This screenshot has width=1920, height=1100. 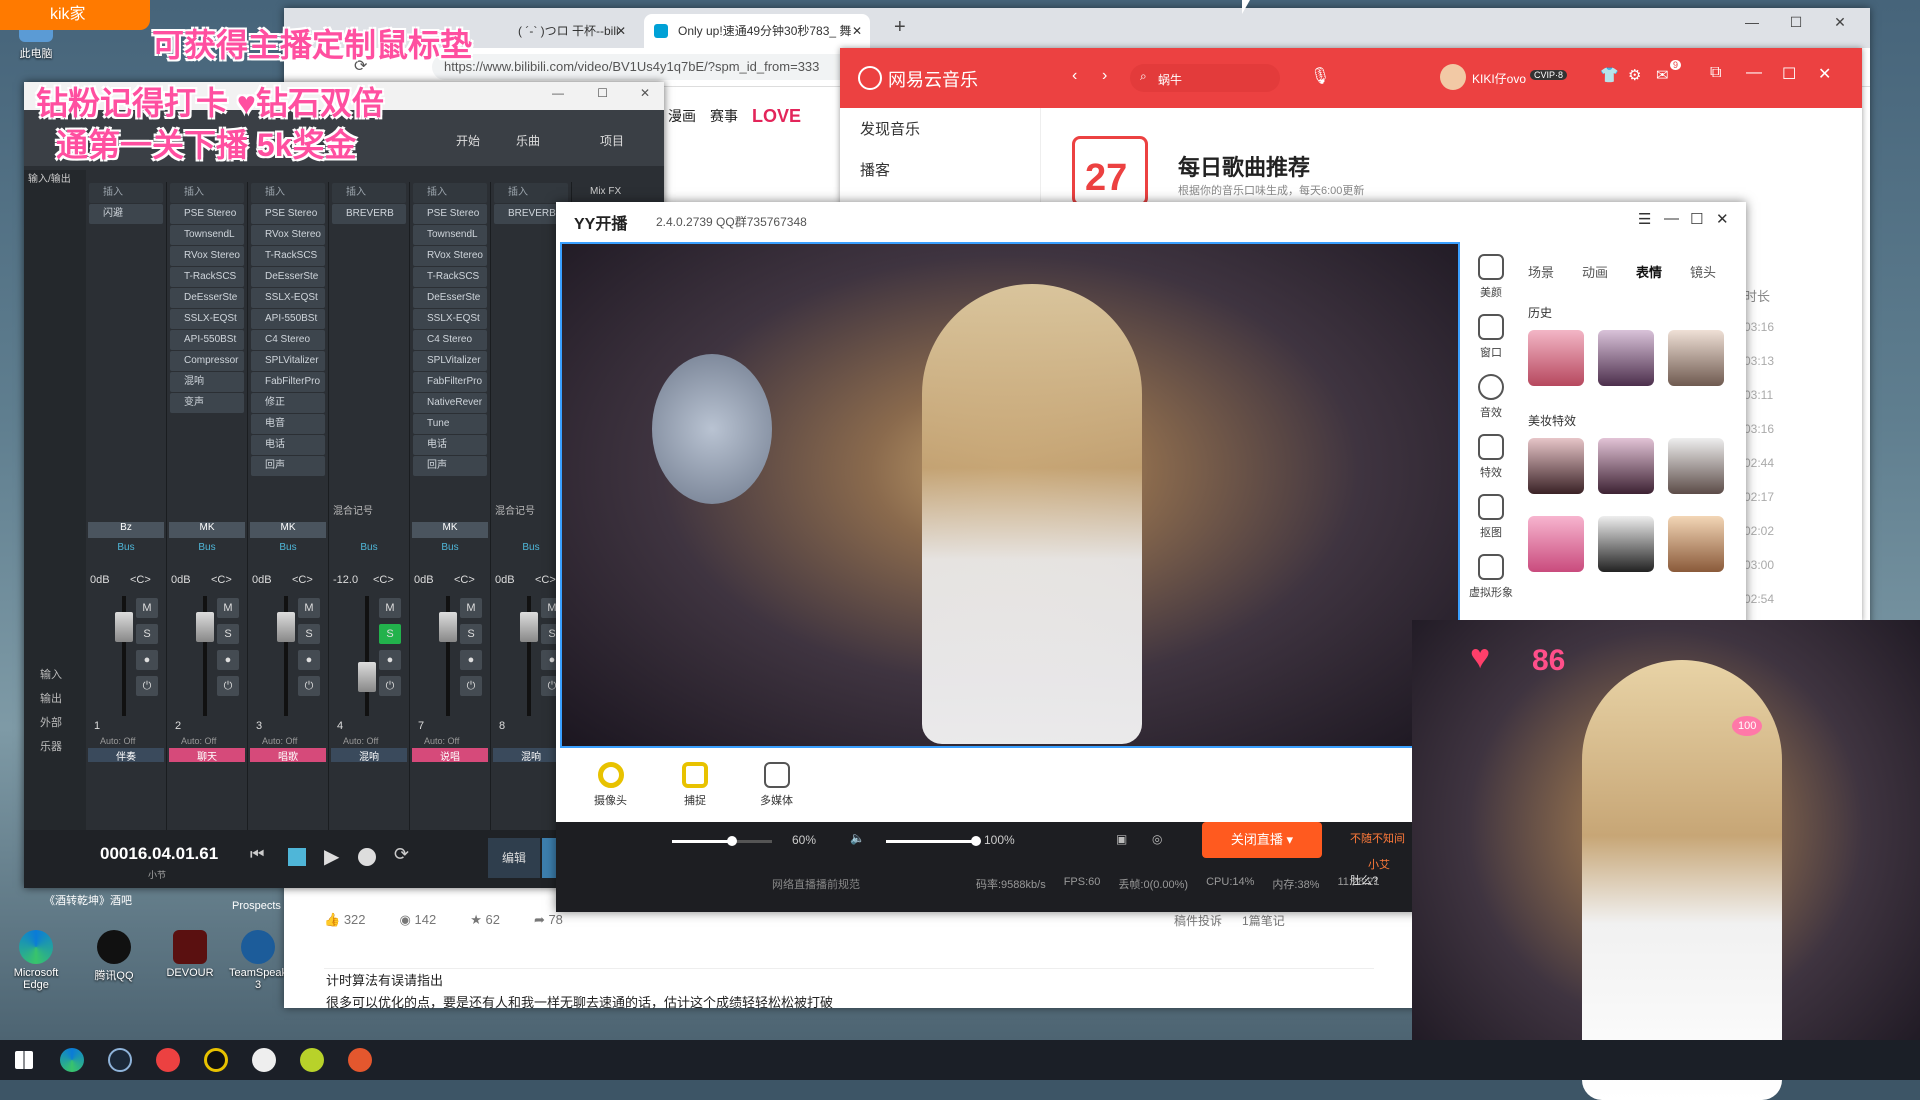 I want to click on desktop-icon-devour: DEVOUR, so click(x=190, y=954).